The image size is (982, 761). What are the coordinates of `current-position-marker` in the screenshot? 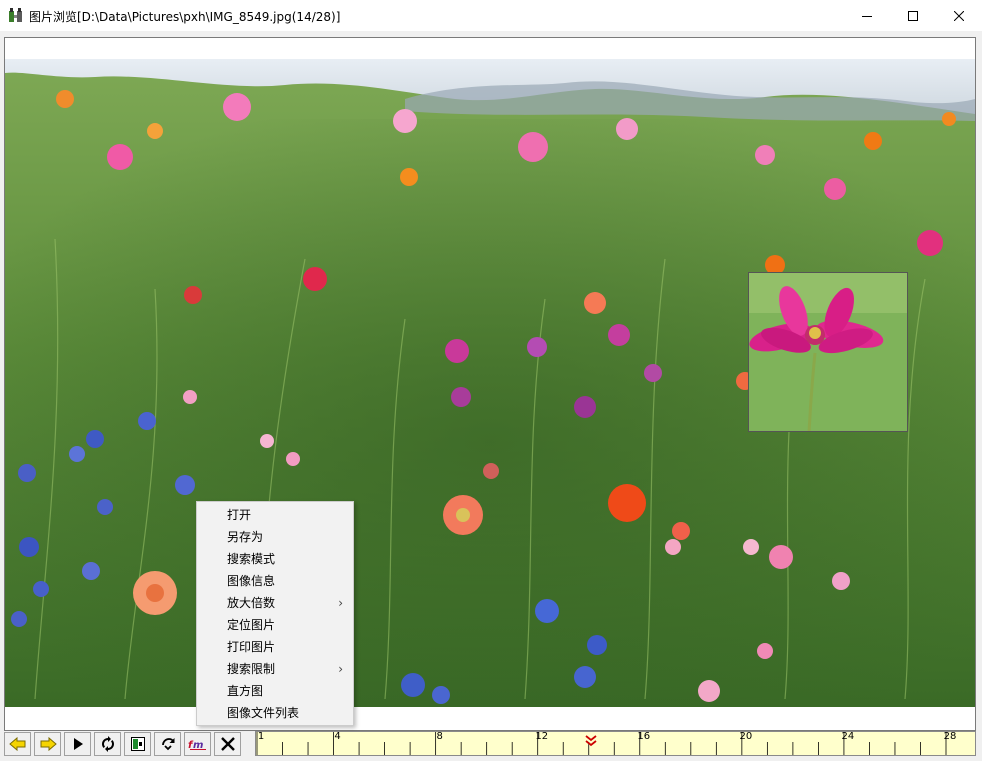 It's located at (591, 741).